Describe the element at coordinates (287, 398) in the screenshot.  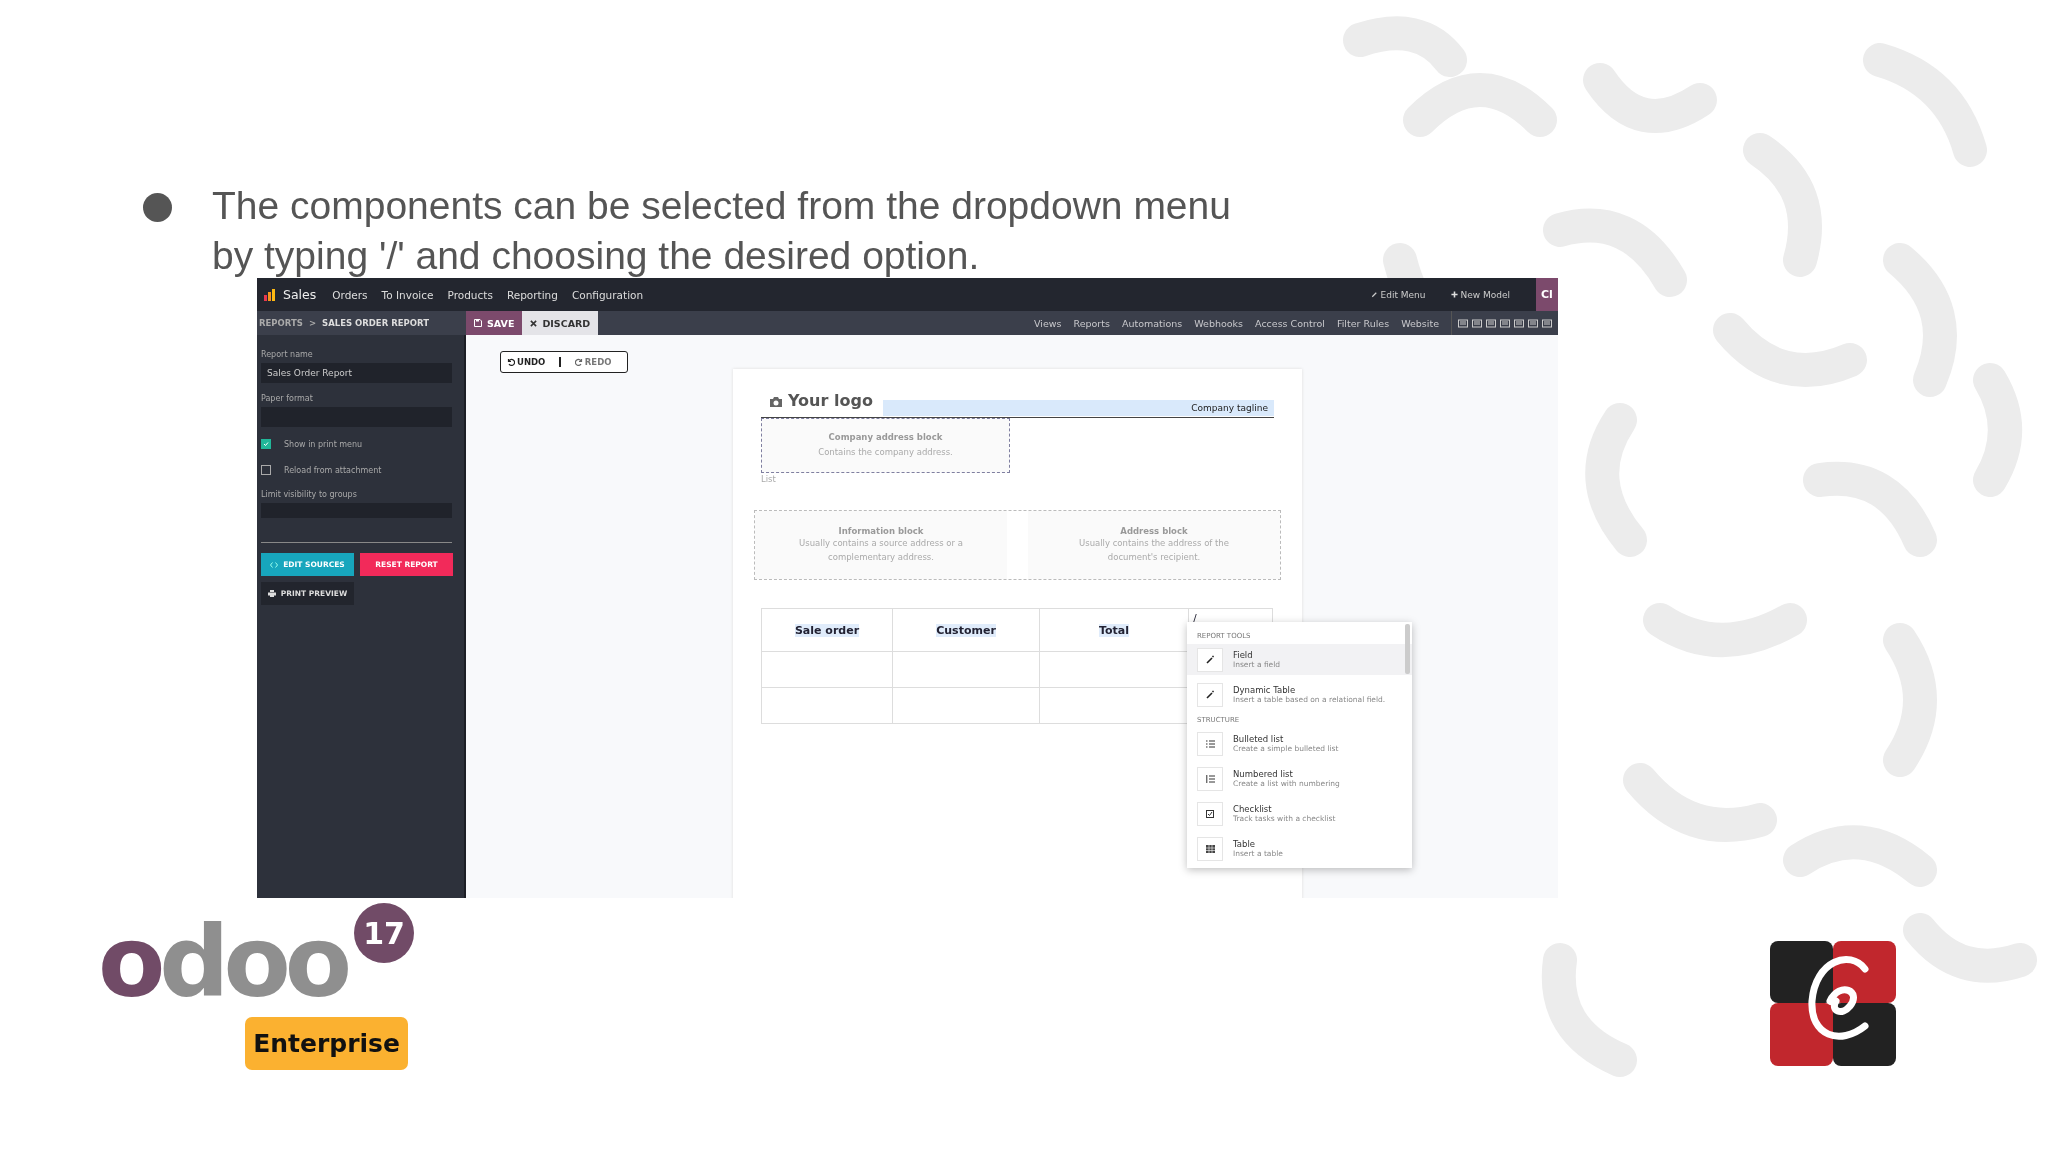
I see `field-label: Paper format` at that location.